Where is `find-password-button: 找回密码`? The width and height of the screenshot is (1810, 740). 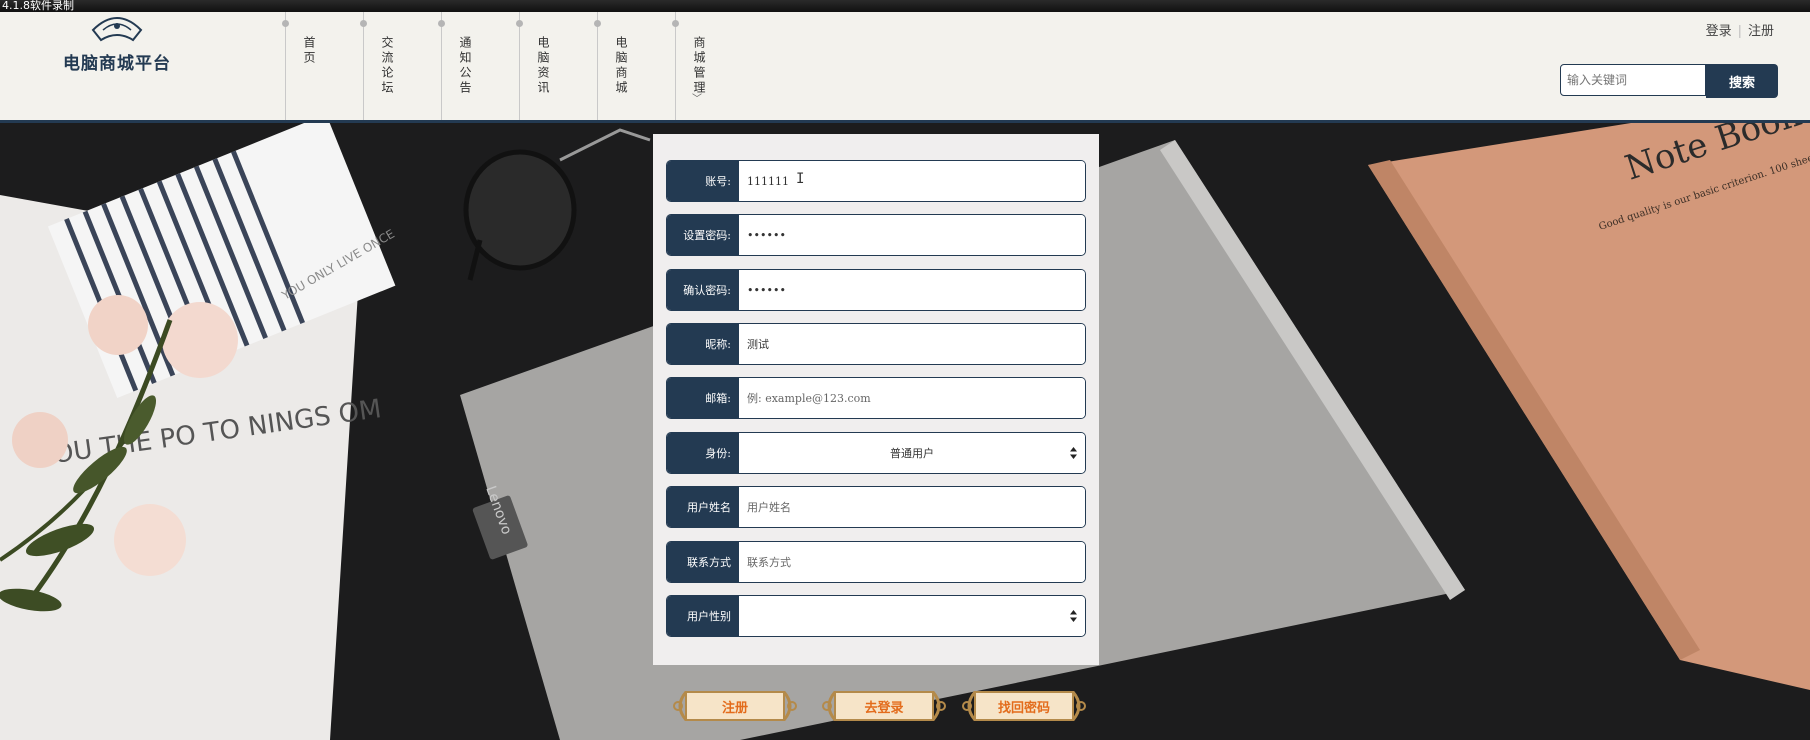
find-password-button: 找回密码 is located at coordinates (1024, 706).